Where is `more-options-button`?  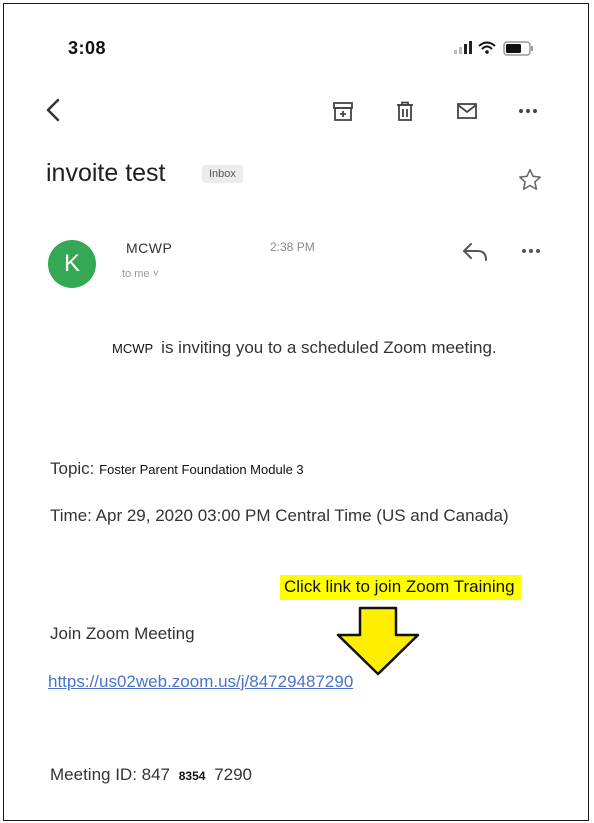
more-options-button is located at coordinates (528, 111).